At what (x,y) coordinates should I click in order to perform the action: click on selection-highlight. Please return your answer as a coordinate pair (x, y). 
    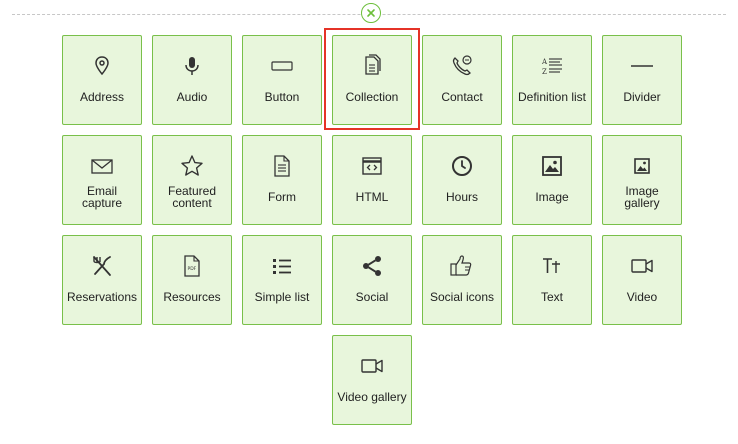
    Looking at the image, I should click on (372, 79).